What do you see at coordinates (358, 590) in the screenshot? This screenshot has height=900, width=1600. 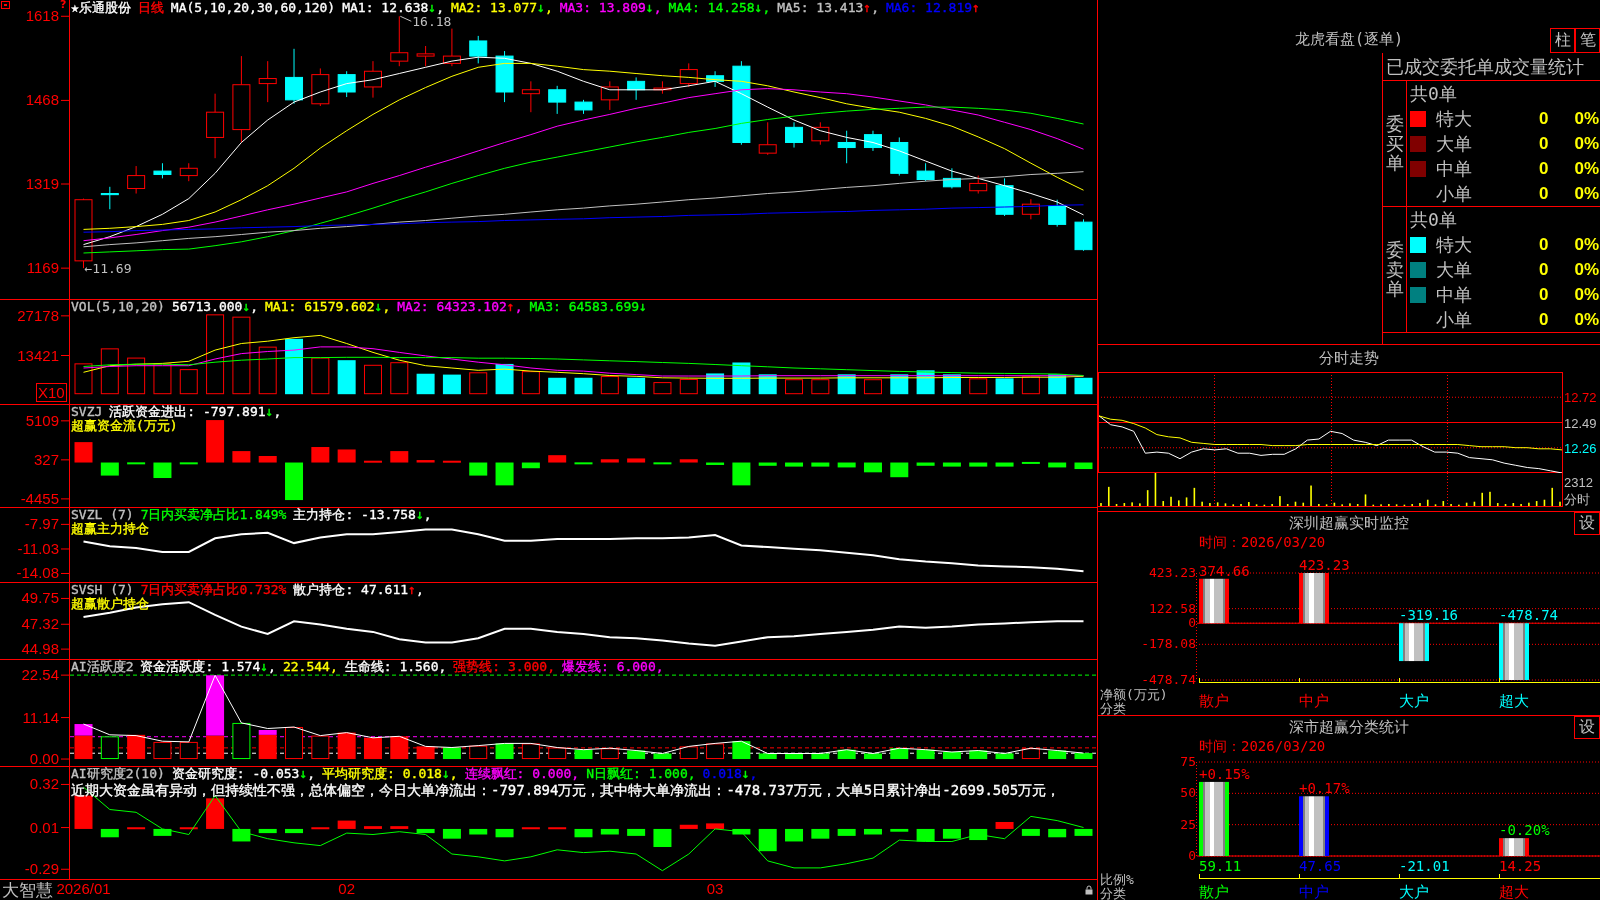 I see `legend-text: 散户持仓: 47.611↑,` at bounding box center [358, 590].